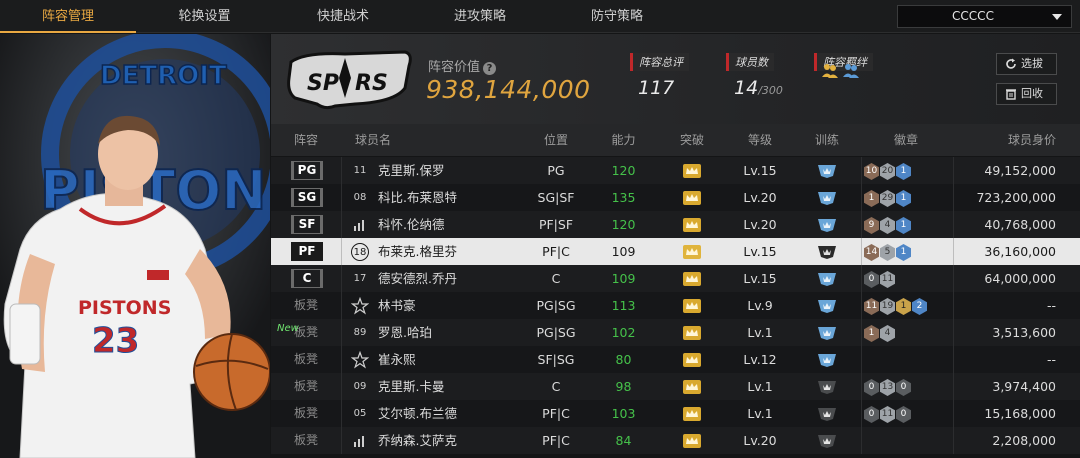 Image resolution: width=1080 pixels, height=458 pixels. I want to click on player-name: 乔纳森.艾萨克, so click(417, 440).